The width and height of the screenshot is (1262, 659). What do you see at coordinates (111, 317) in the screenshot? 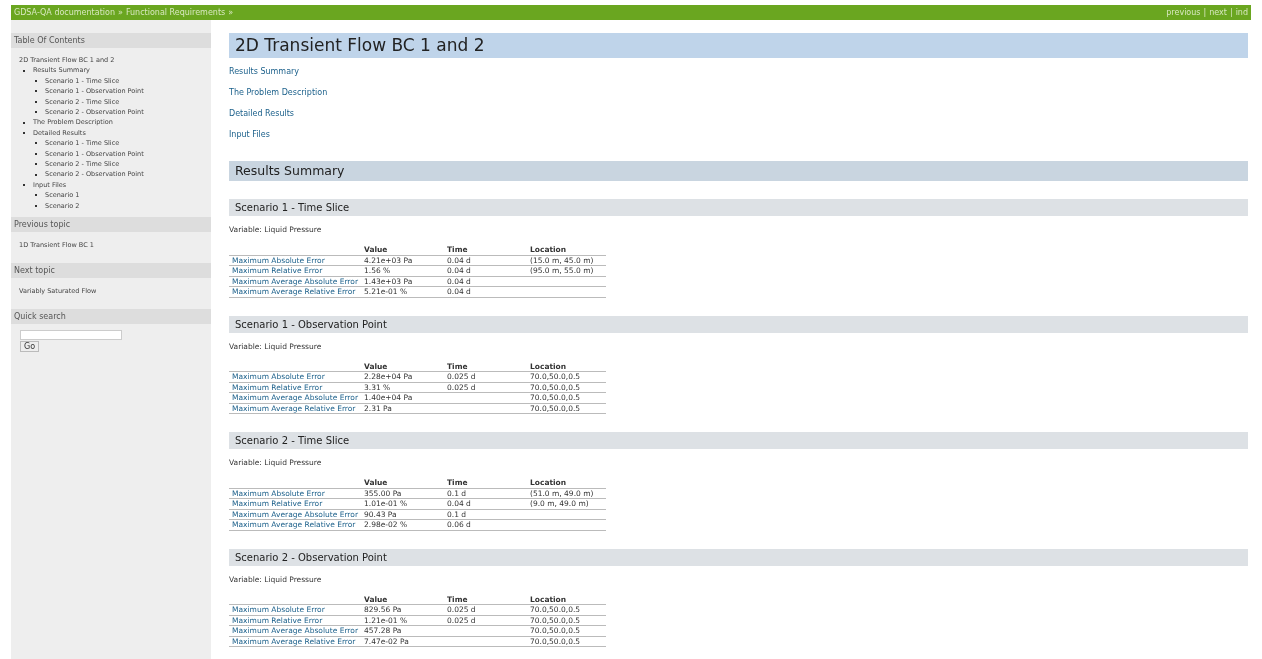
I see `sidebar-heading: Quick search` at bounding box center [111, 317].